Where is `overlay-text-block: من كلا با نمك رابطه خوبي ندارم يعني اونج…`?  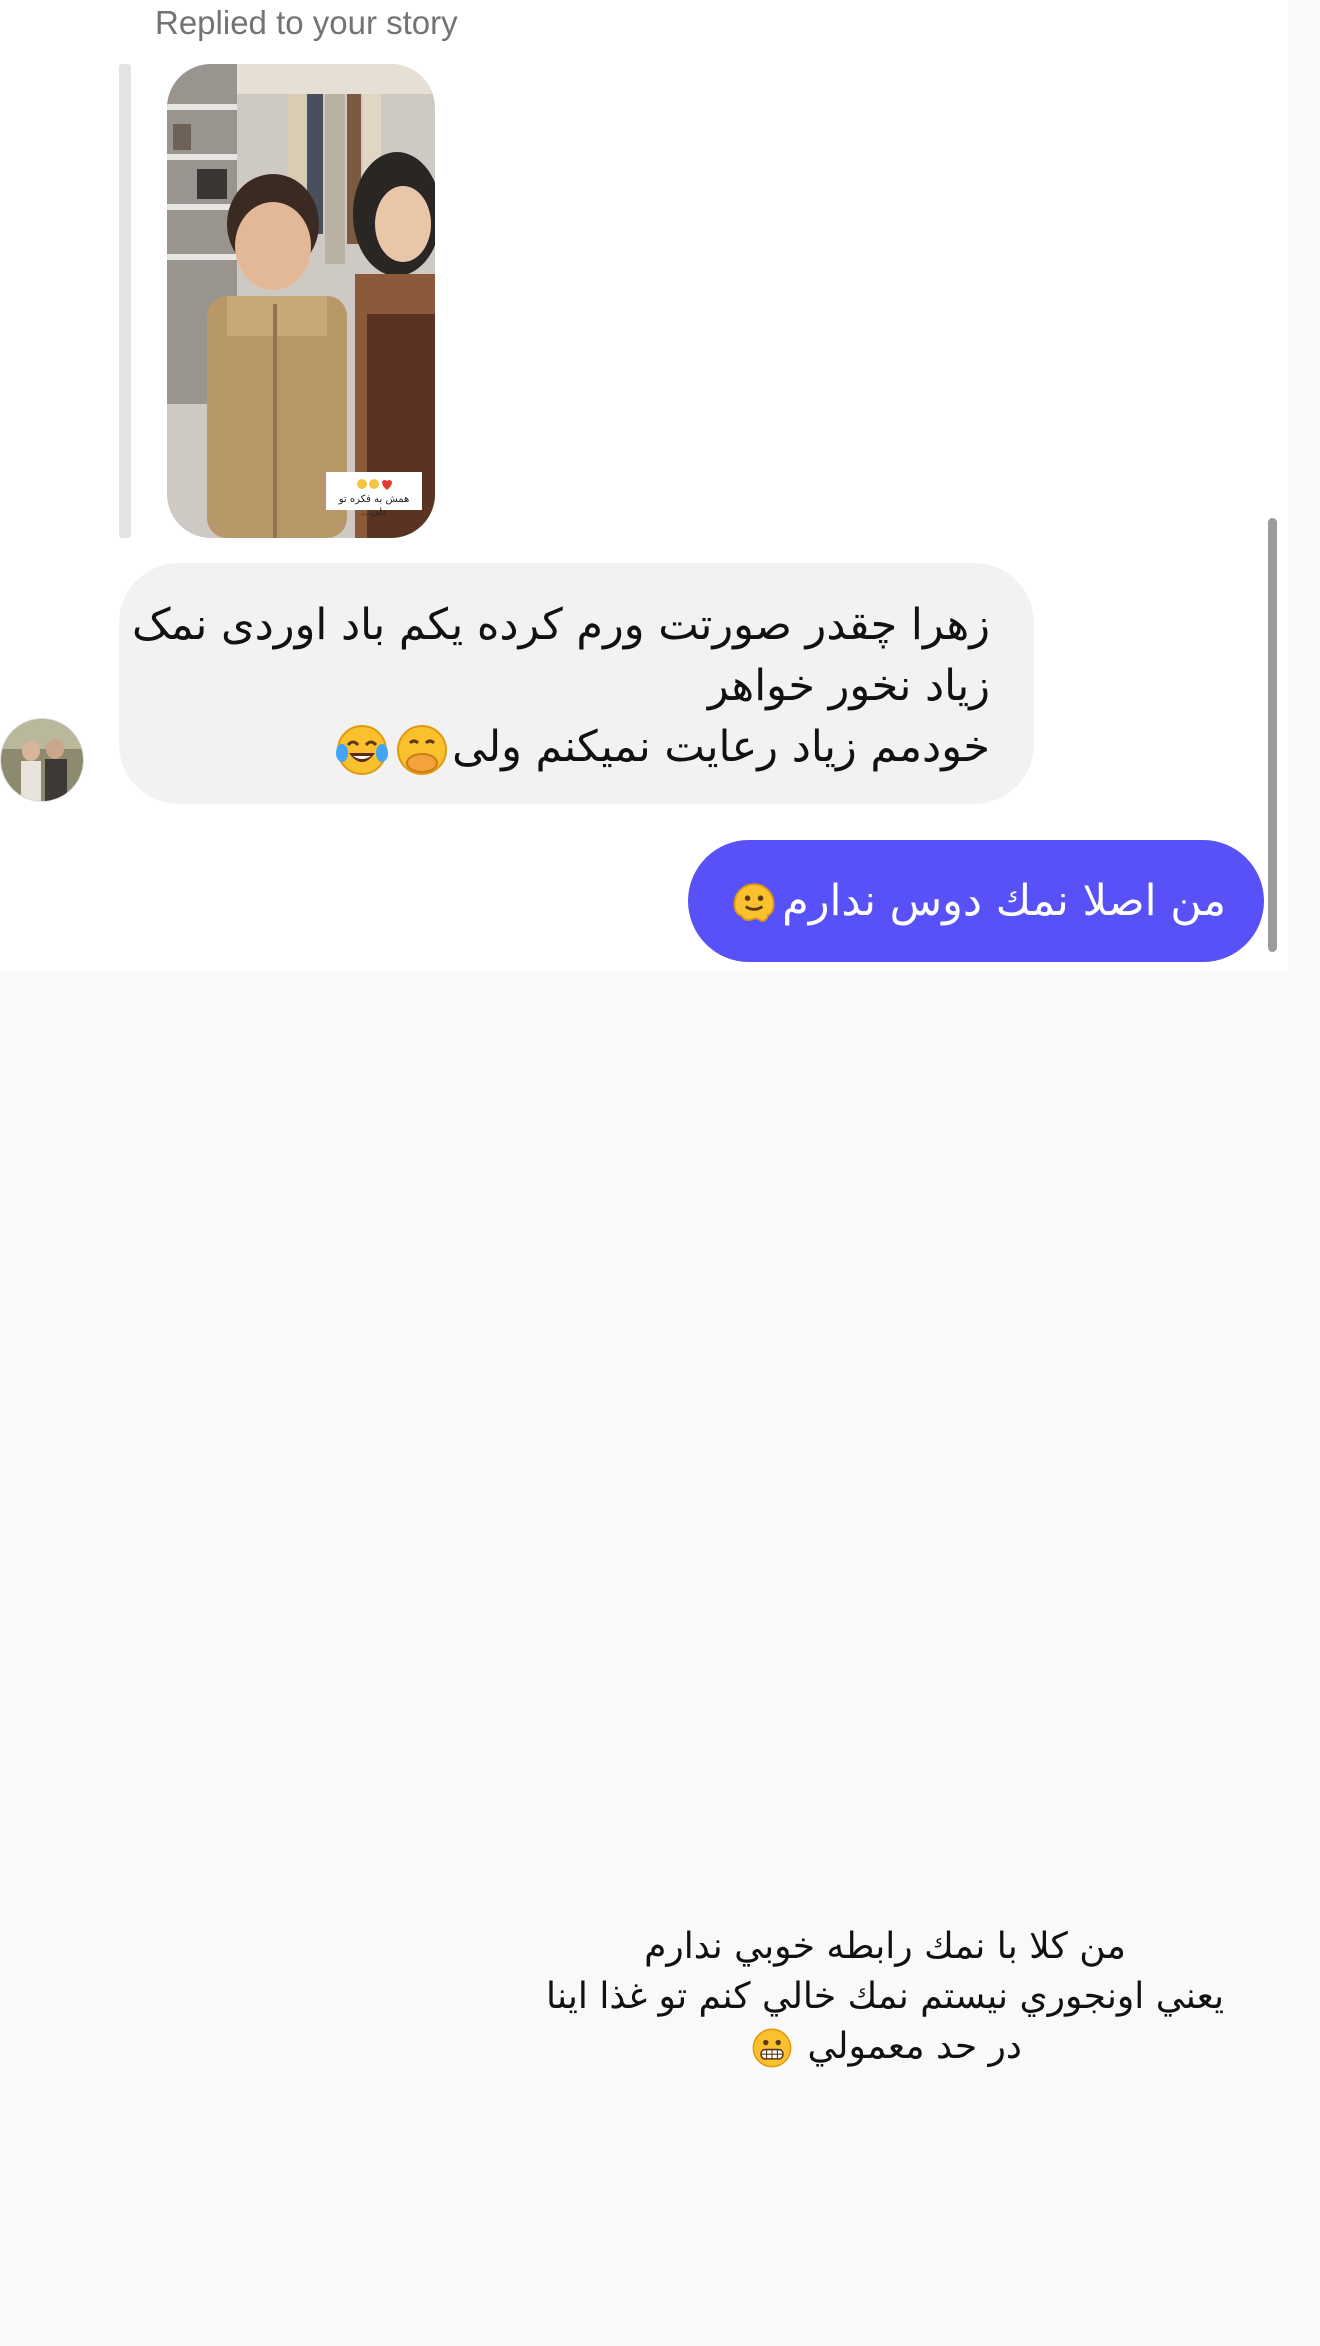 overlay-text-block: من كلا با نمك رابطه خوبي ندارم يعني اونج… is located at coordinates (885, 1997).